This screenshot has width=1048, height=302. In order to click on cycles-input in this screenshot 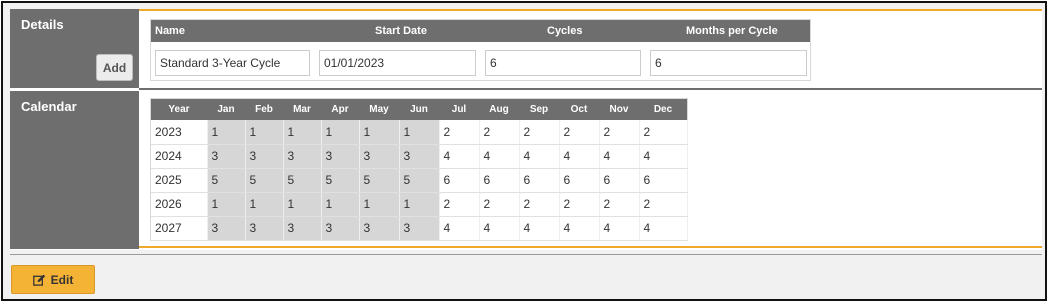, I will do `click(563, 63)`.